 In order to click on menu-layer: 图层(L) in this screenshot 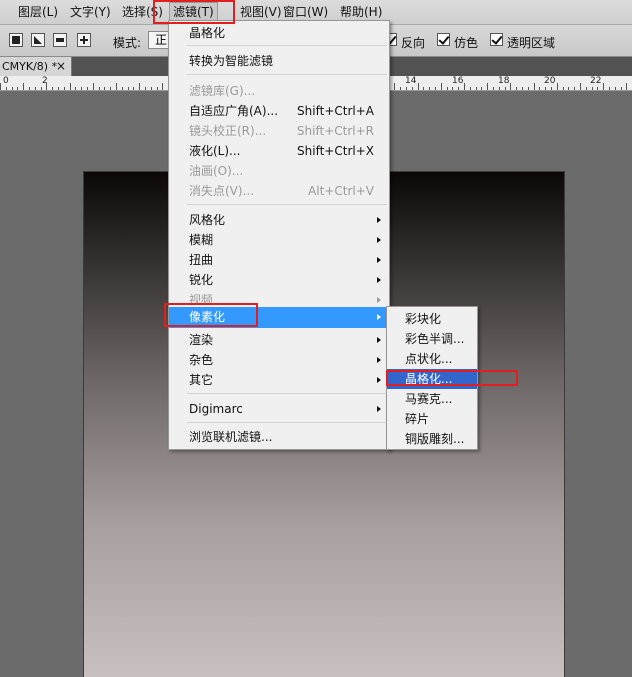, I will do `click(38, 12)`.